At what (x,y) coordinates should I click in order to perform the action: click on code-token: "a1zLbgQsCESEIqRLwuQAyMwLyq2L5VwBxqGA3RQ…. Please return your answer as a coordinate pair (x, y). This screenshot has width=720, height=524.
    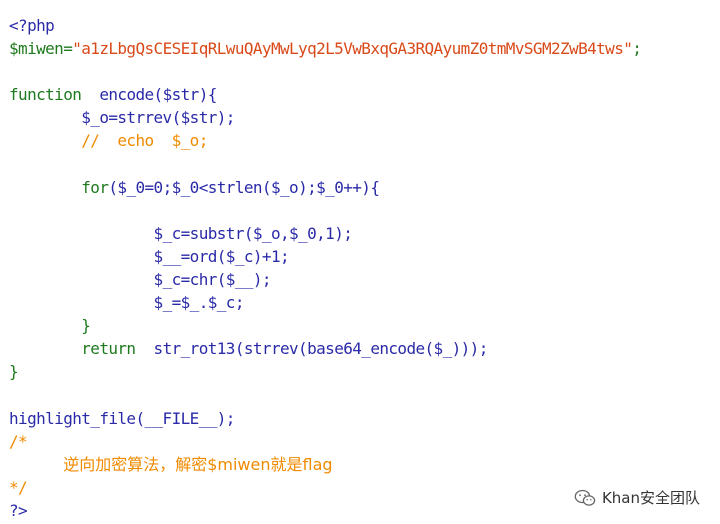
    Looking at the image, I should click on (352, 49).